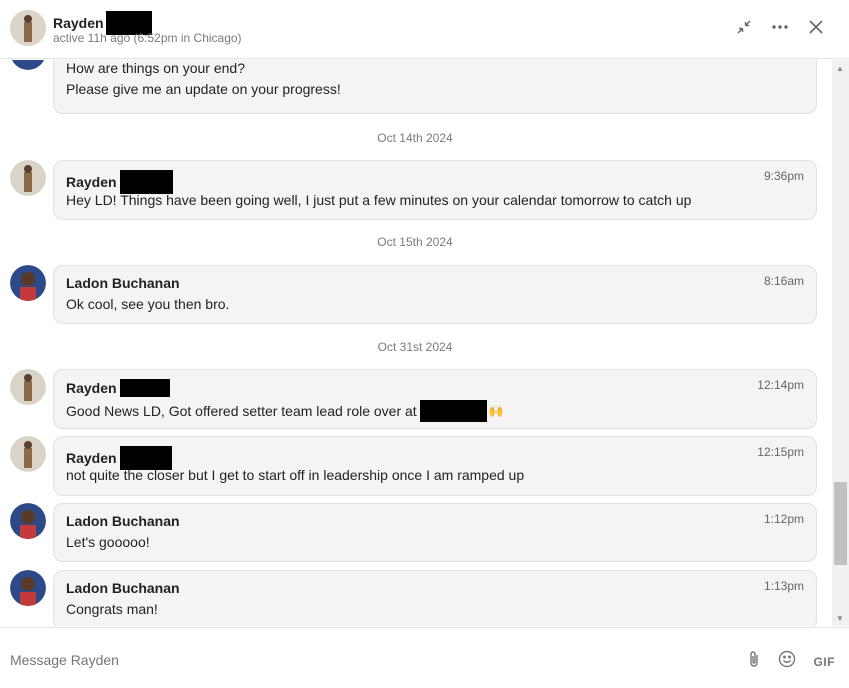  Describe the element at coordinates (840, 618) in the screenshot. I see `scroll-down-arrow-icon: ▼` at that location.